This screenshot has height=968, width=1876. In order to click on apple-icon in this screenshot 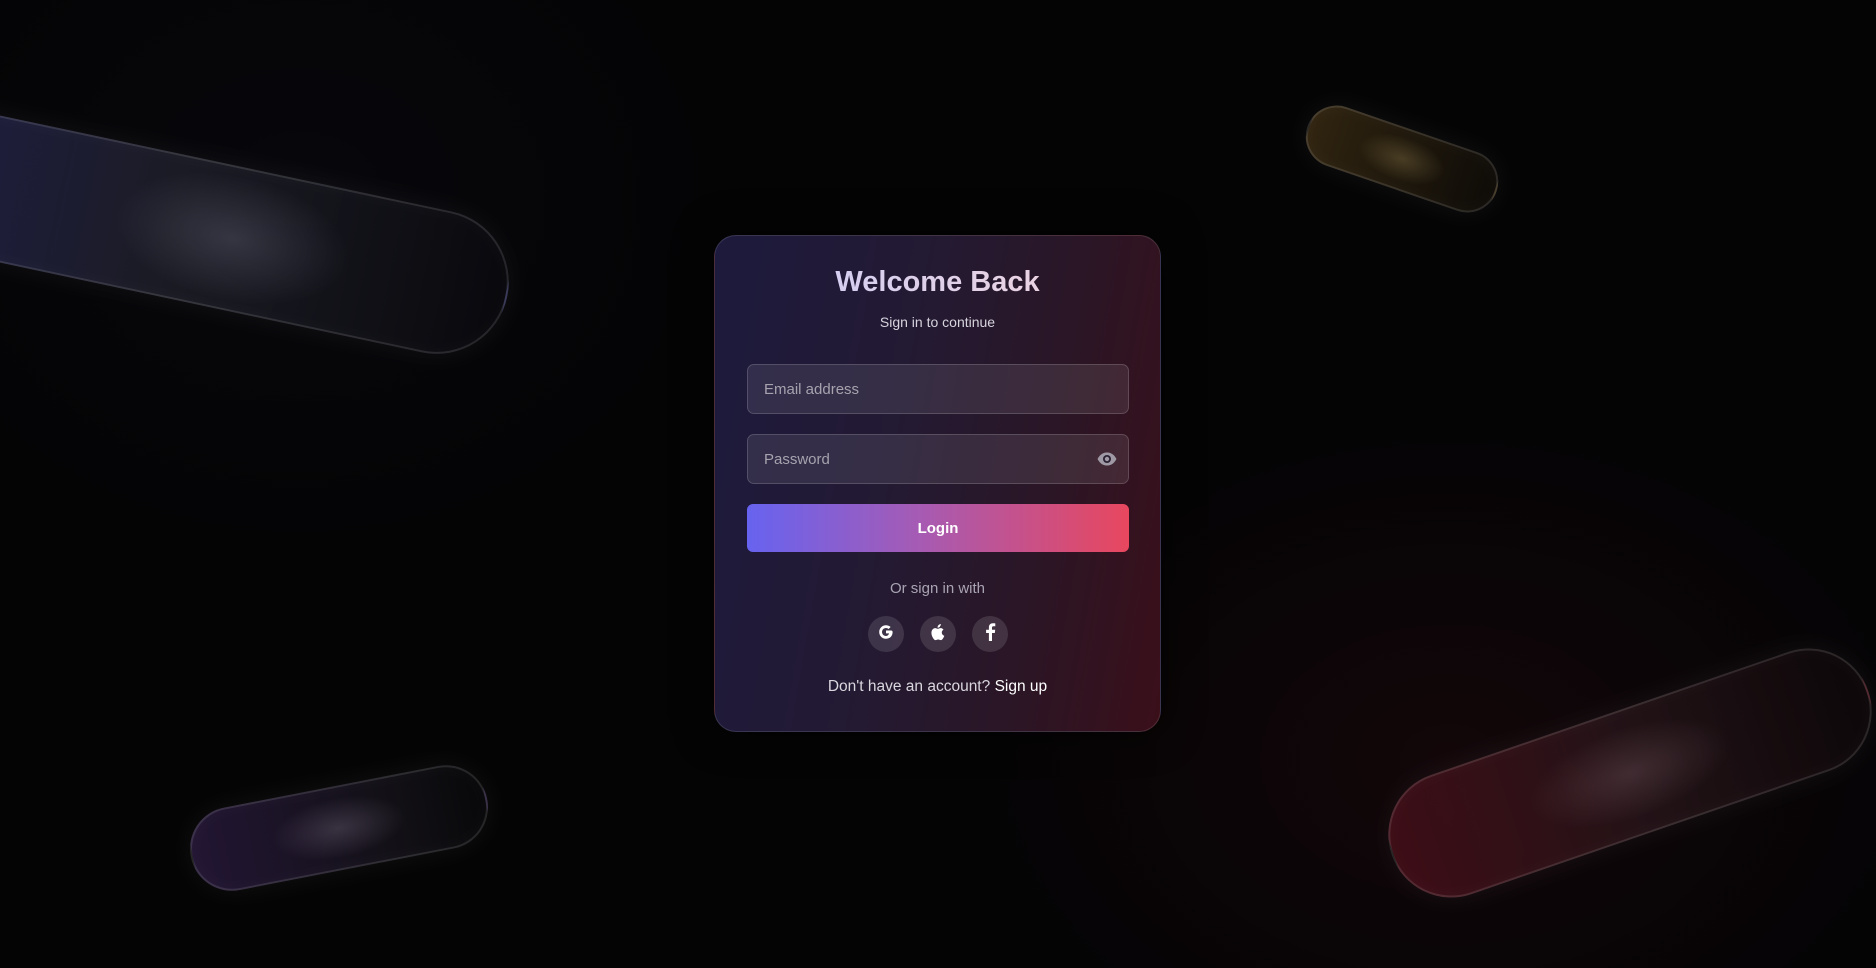, I will do `click(938, 634)`.